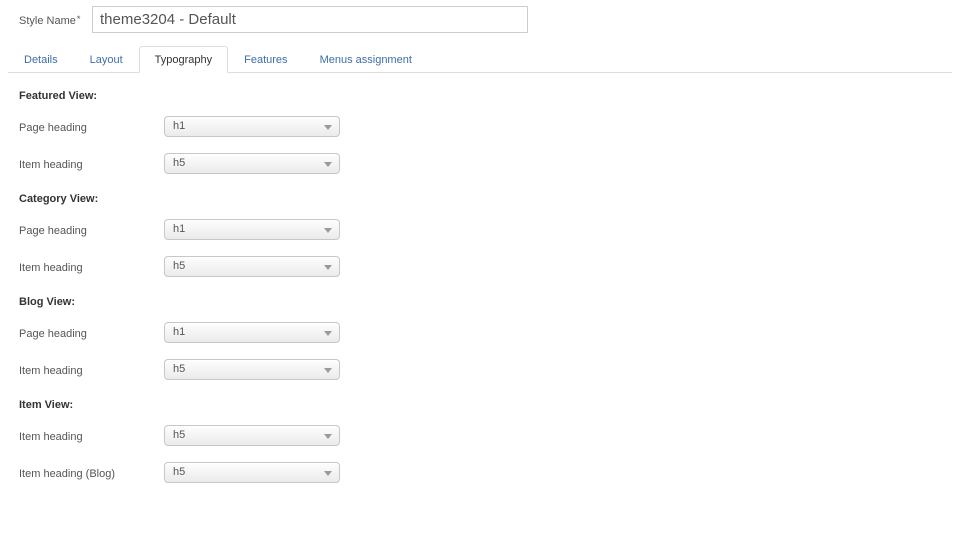  I want to click on style-name-label-text: Style Name, so click(47, 21).